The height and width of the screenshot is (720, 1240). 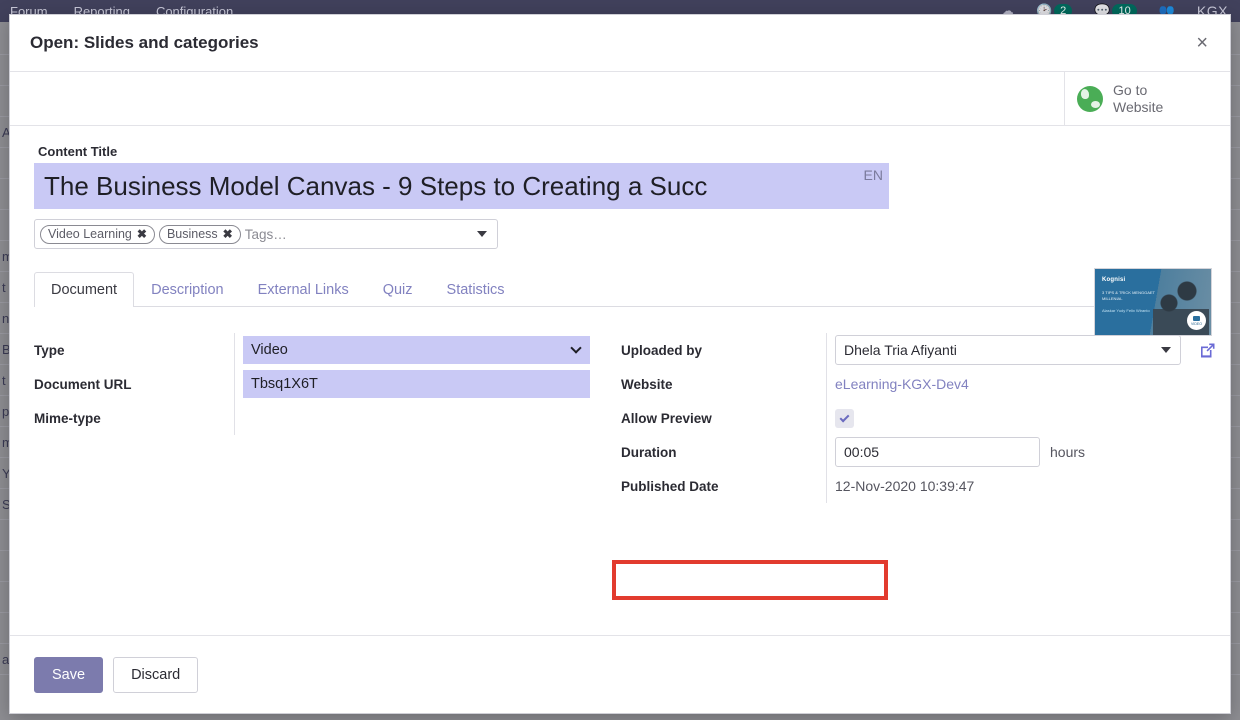 I want to click on dialog-footer: Save Discard, so click(x=620, y=674).